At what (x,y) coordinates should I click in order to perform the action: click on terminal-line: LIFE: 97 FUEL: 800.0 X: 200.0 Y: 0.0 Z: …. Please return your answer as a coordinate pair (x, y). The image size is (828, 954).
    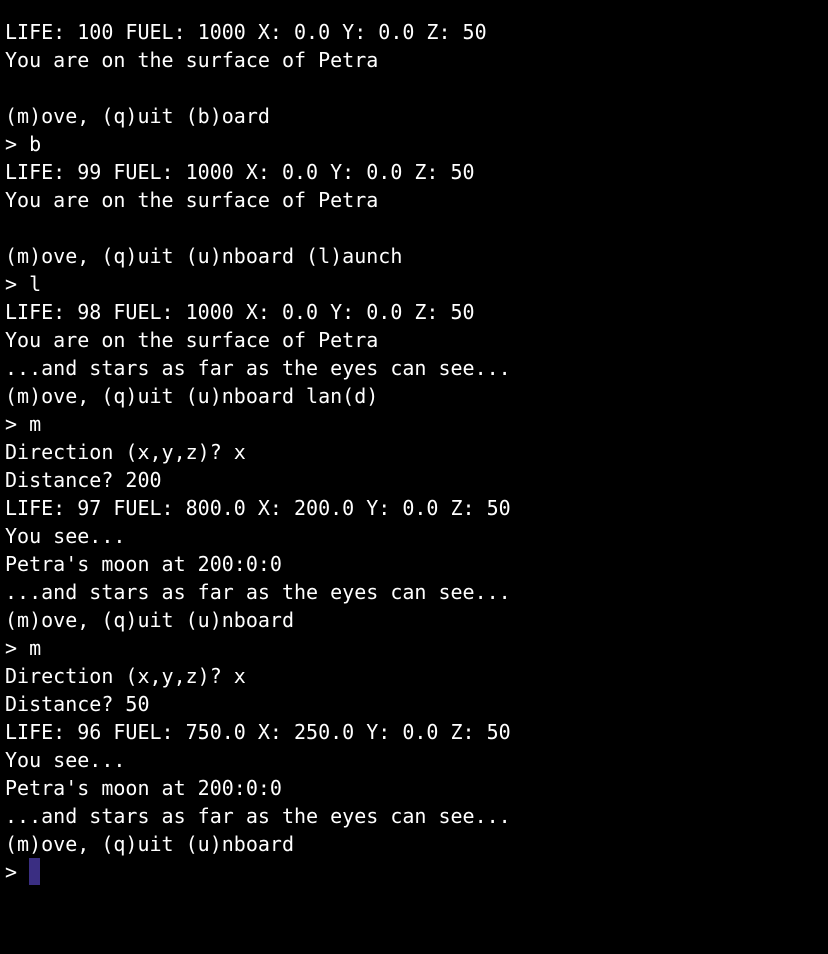
    Looking at the image, I should click on (258, 508).